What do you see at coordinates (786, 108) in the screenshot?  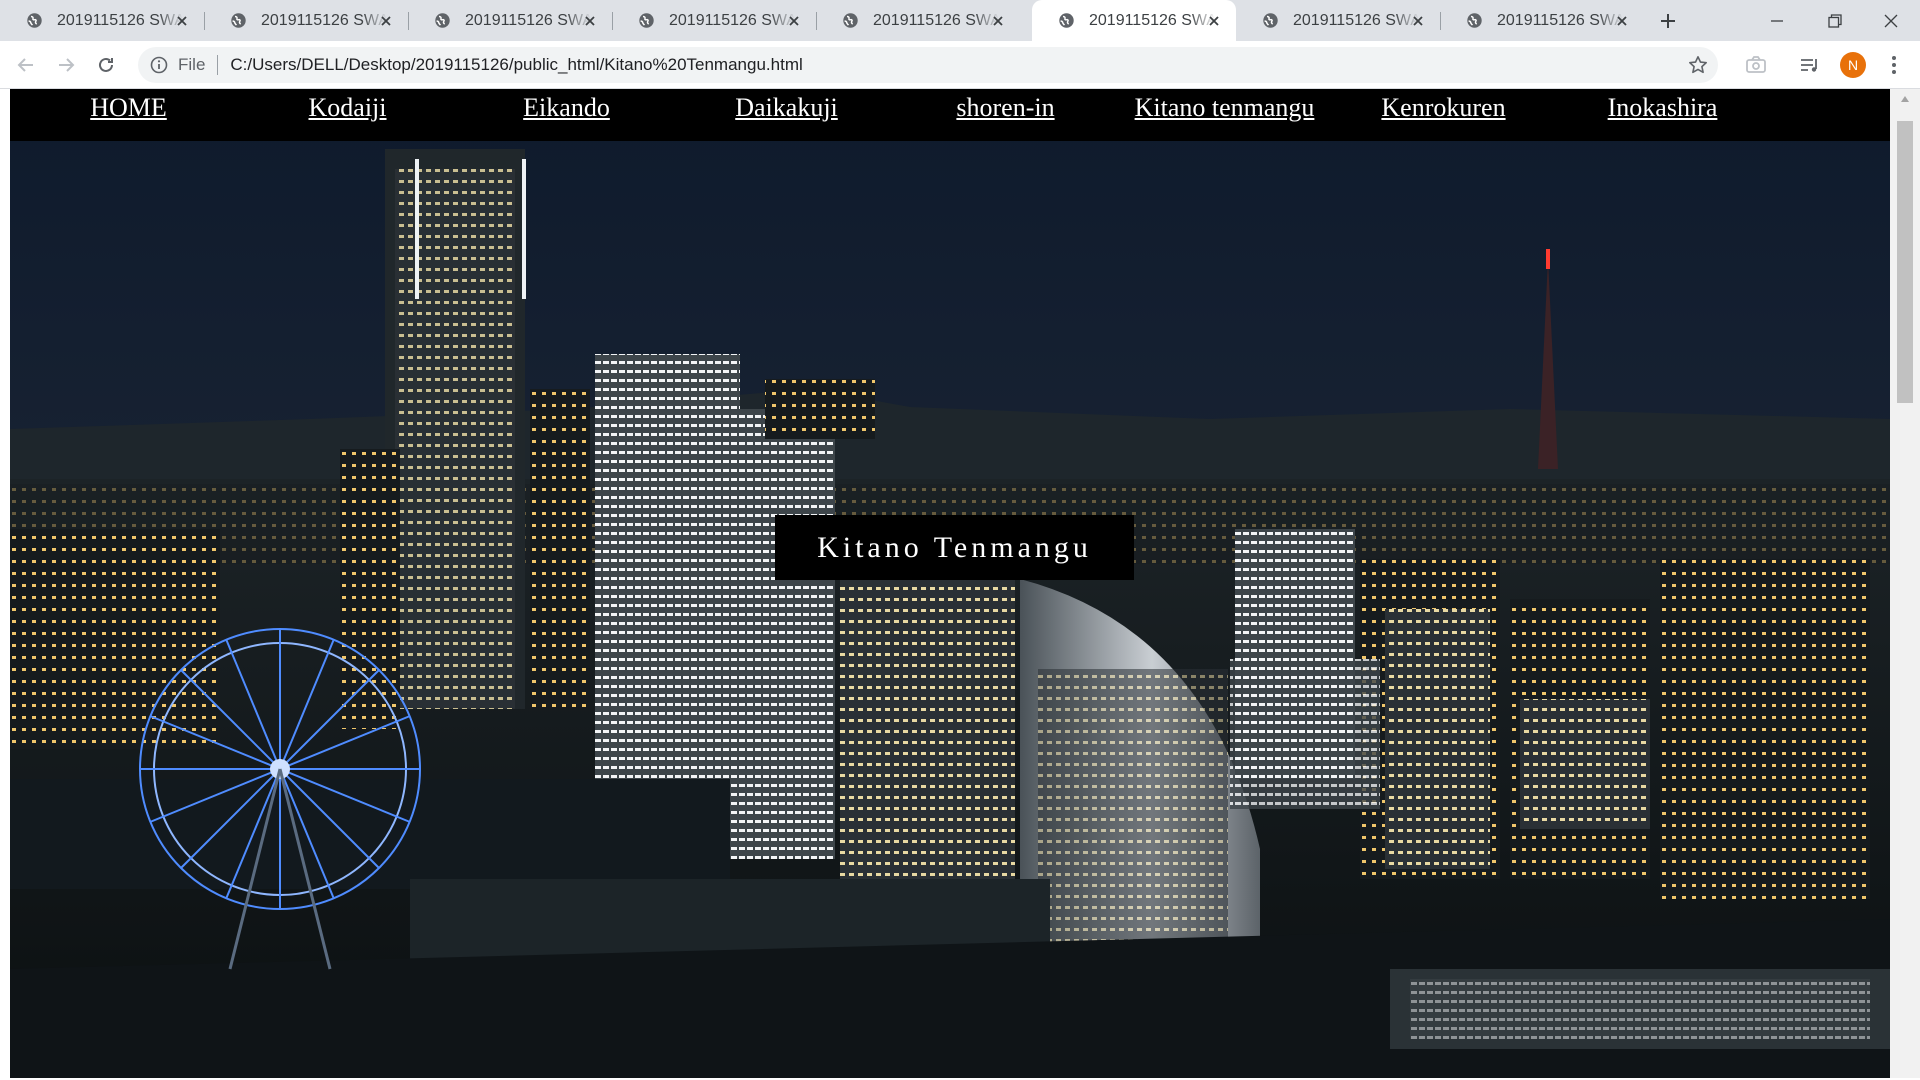 I see `nav-link-daikakuji: Daikakuji` at bounding box center [786, 108].